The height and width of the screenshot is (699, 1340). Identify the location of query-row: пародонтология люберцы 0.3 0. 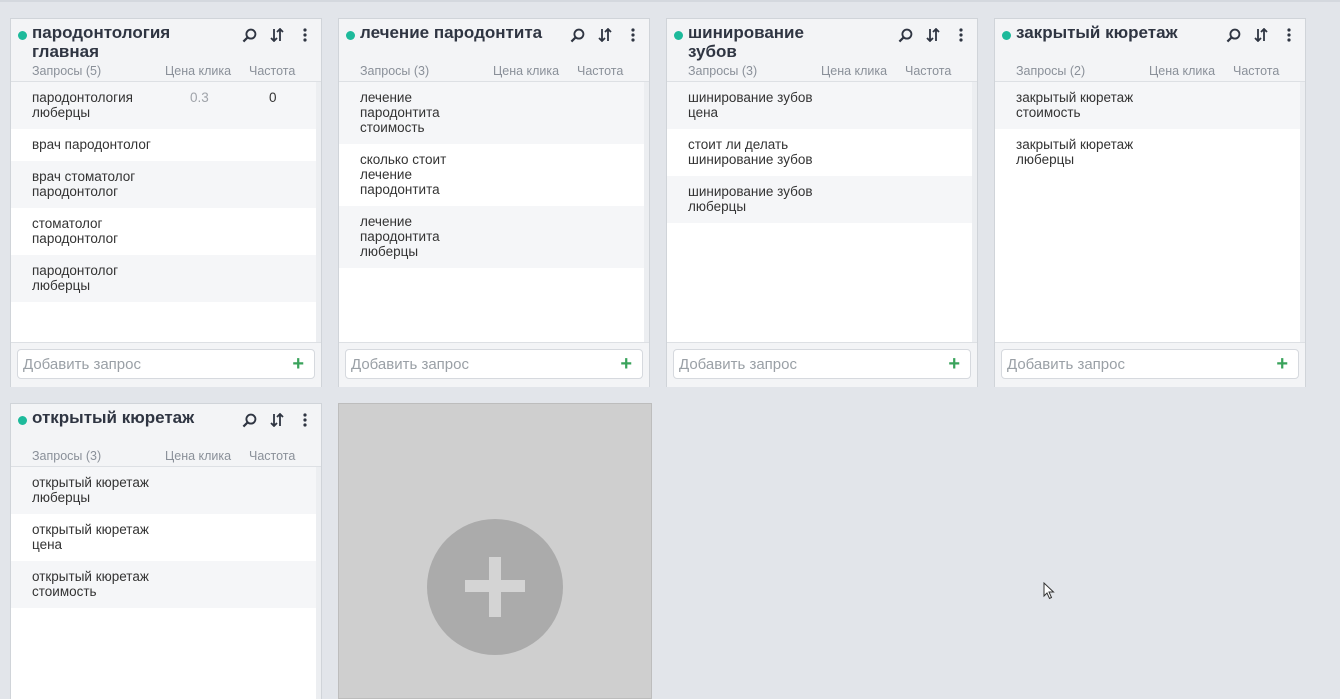
(166, 105).